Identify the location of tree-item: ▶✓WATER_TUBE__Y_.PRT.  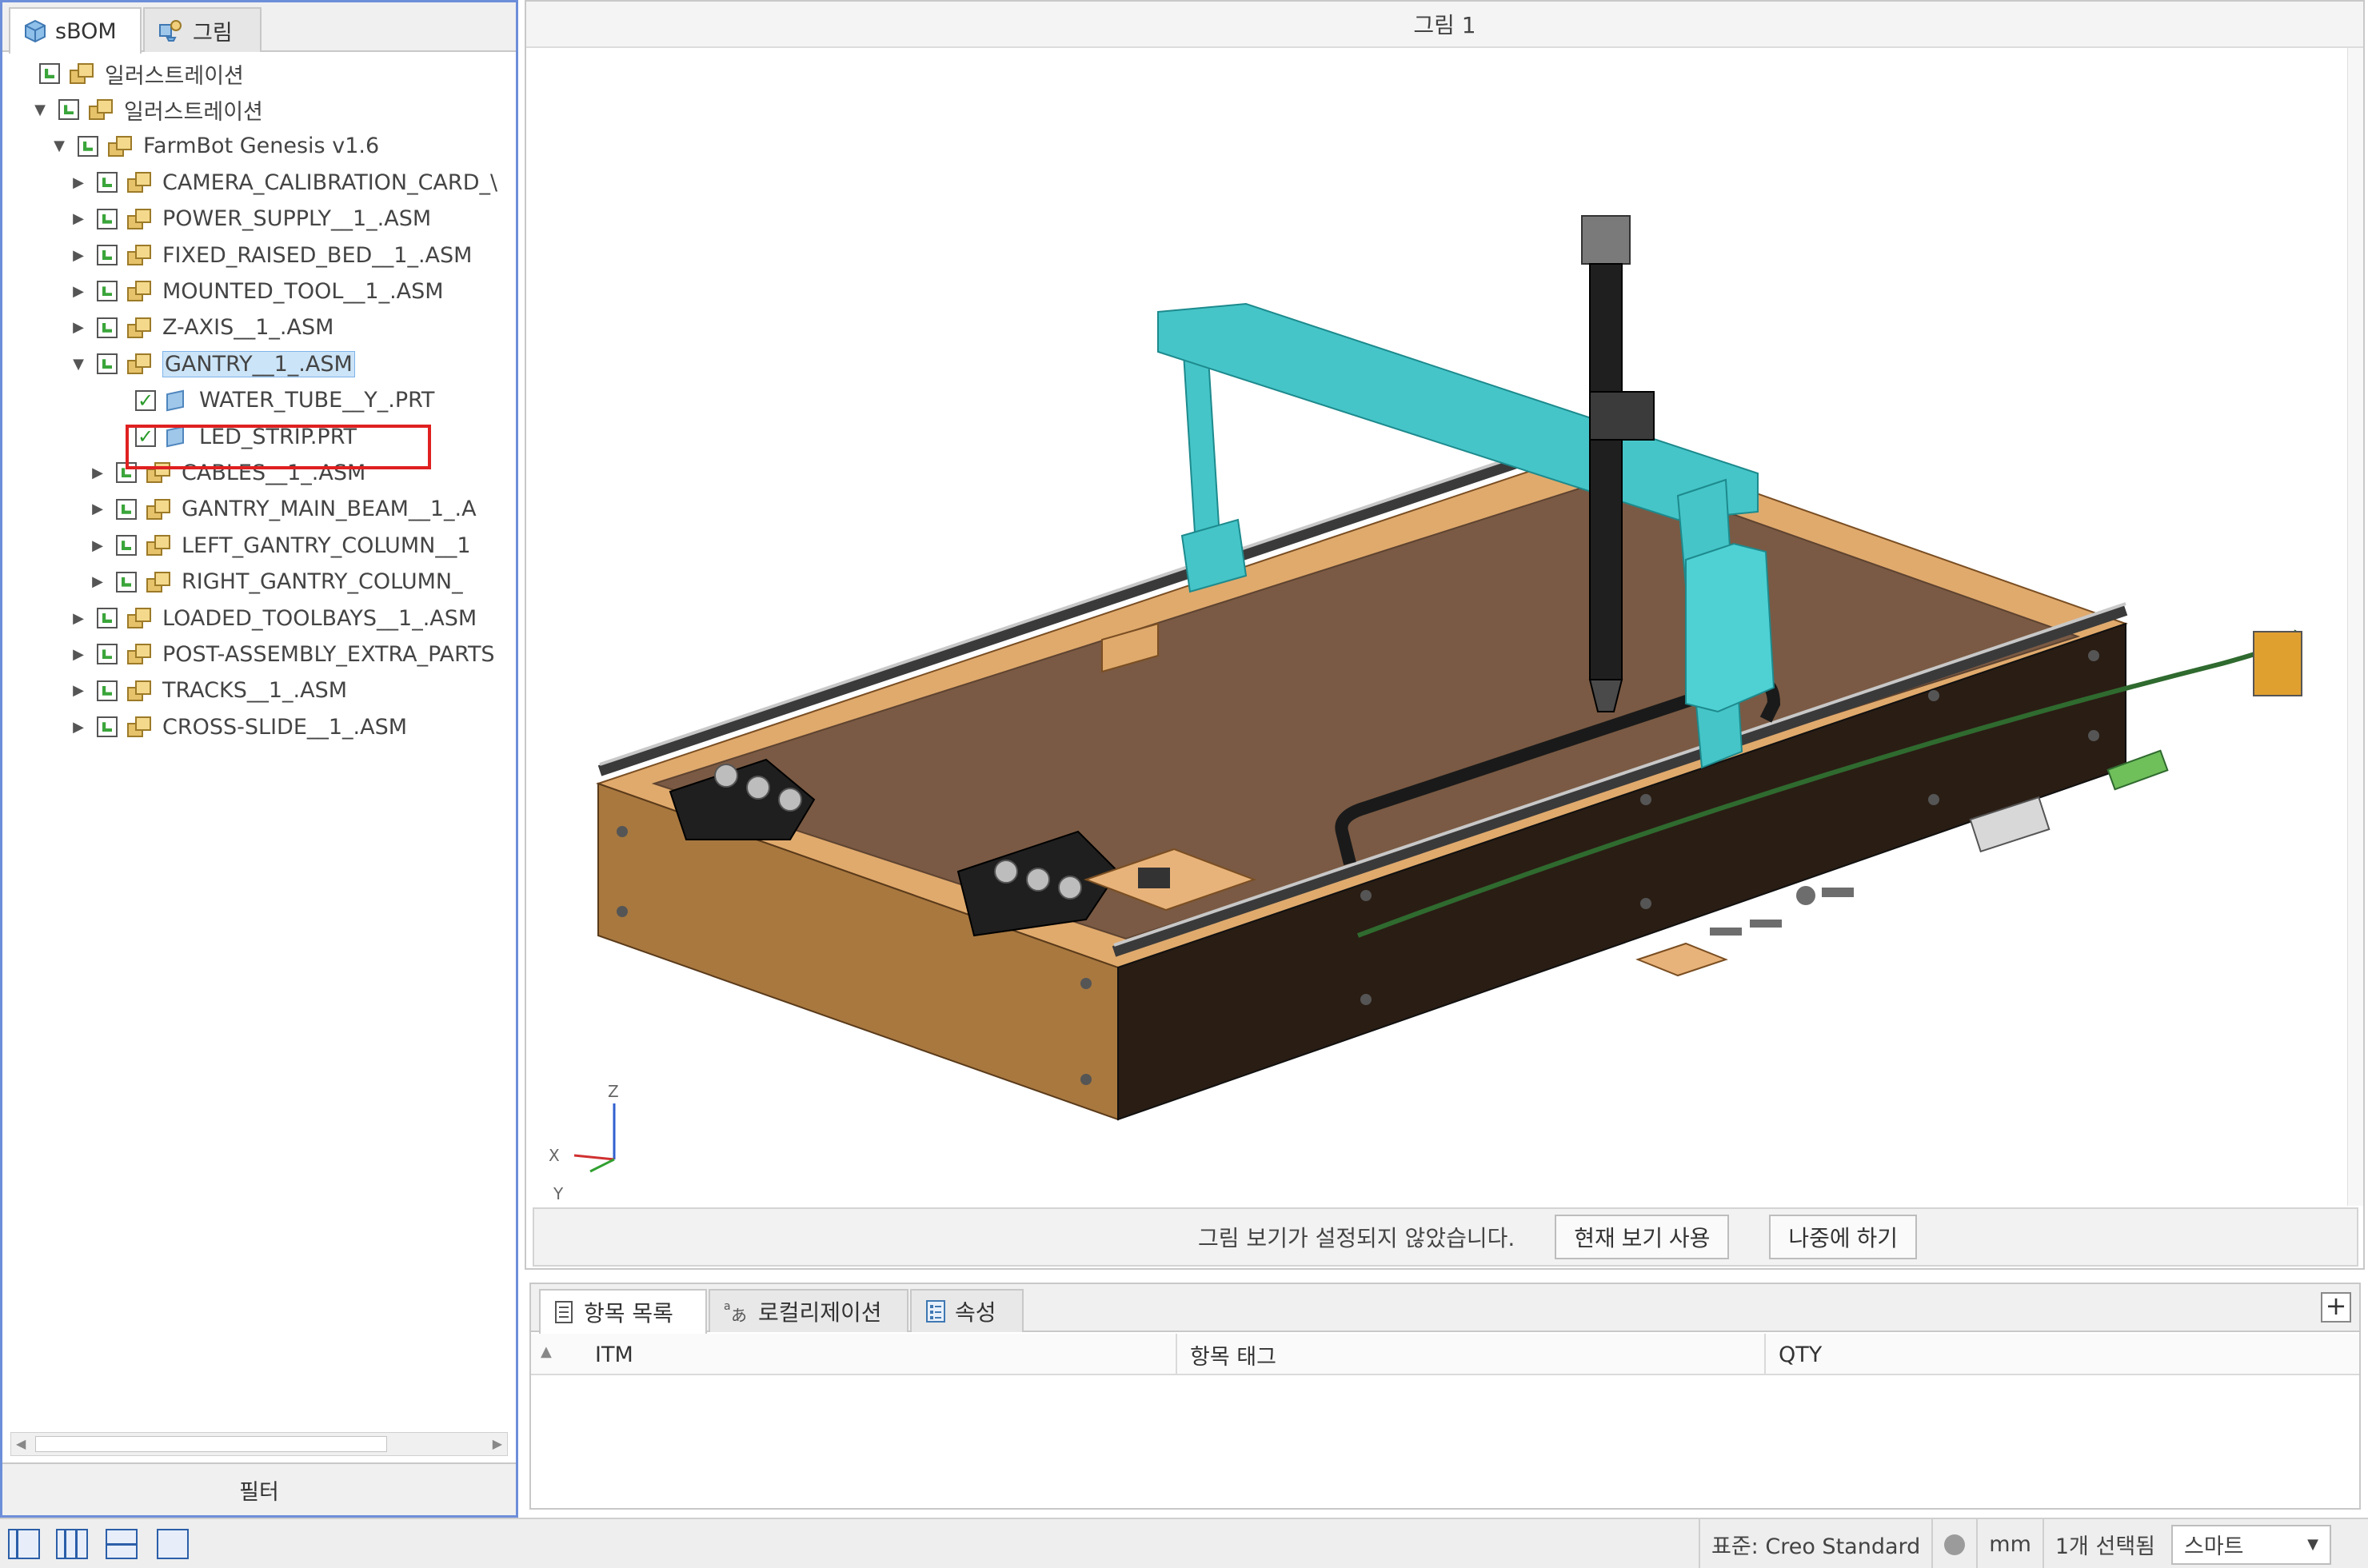
(271, 401).